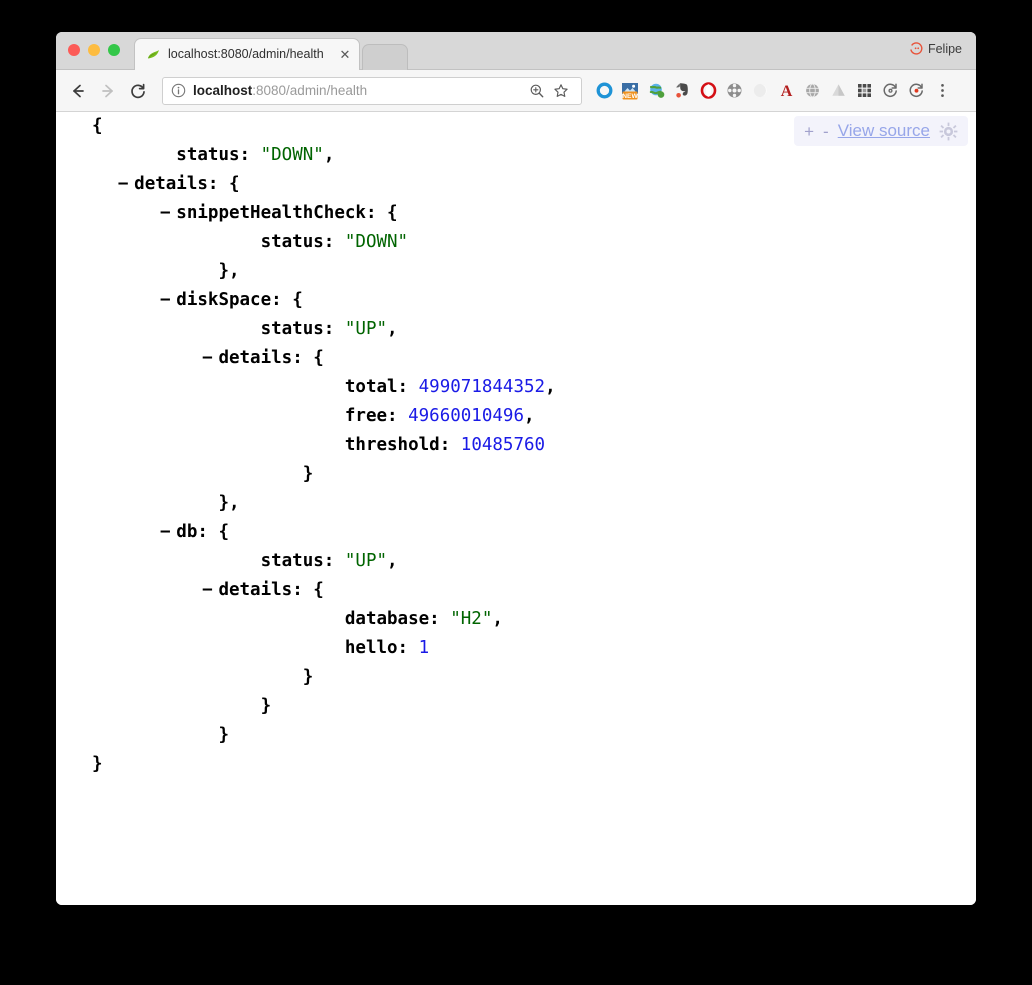  I want to click on json-line: free: 49660010496,, so click(313, 416).